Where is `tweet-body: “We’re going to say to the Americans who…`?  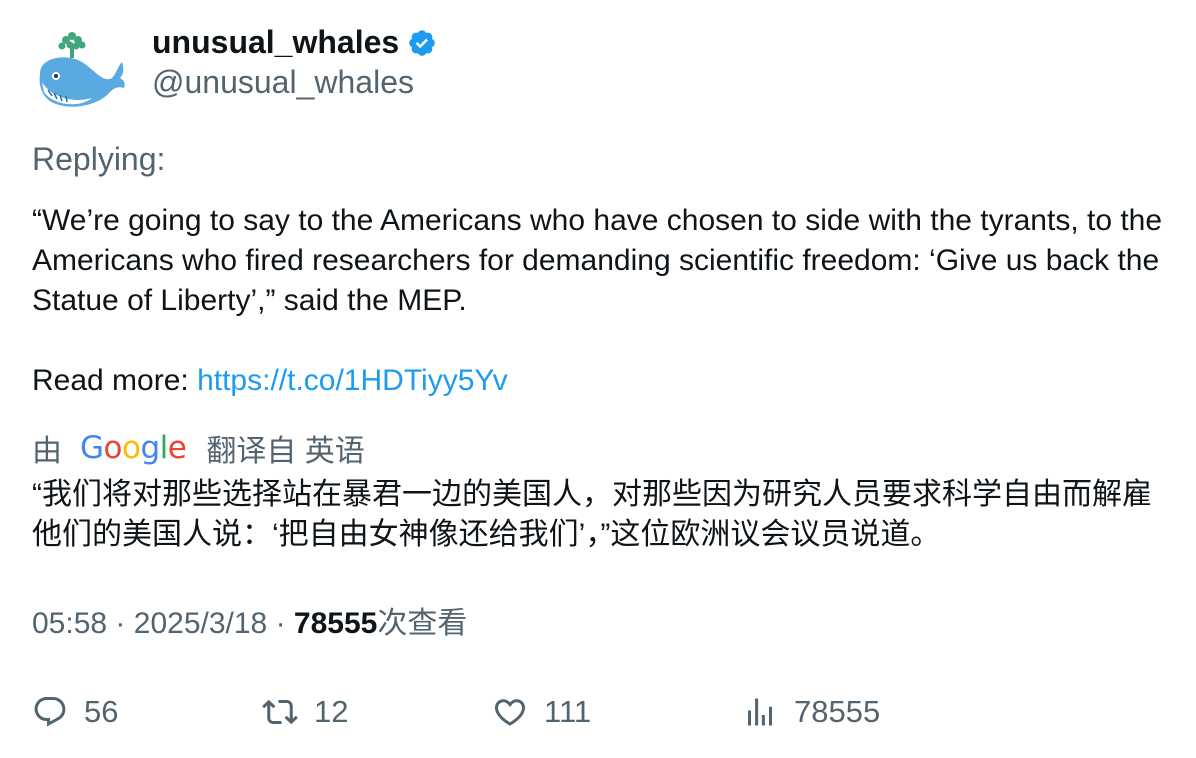 tweet-body: “We’re going to say to the Americans who… is located at coordinates (597, 260).